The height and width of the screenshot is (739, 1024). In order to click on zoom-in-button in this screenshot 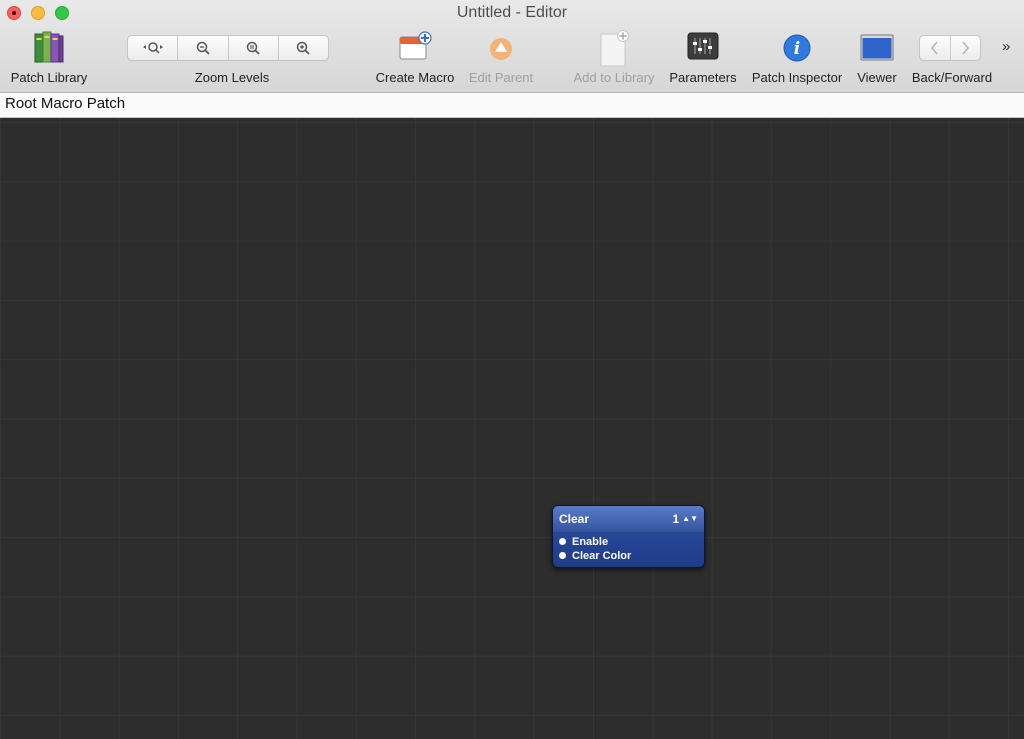, I will do `click(303, 48)`.